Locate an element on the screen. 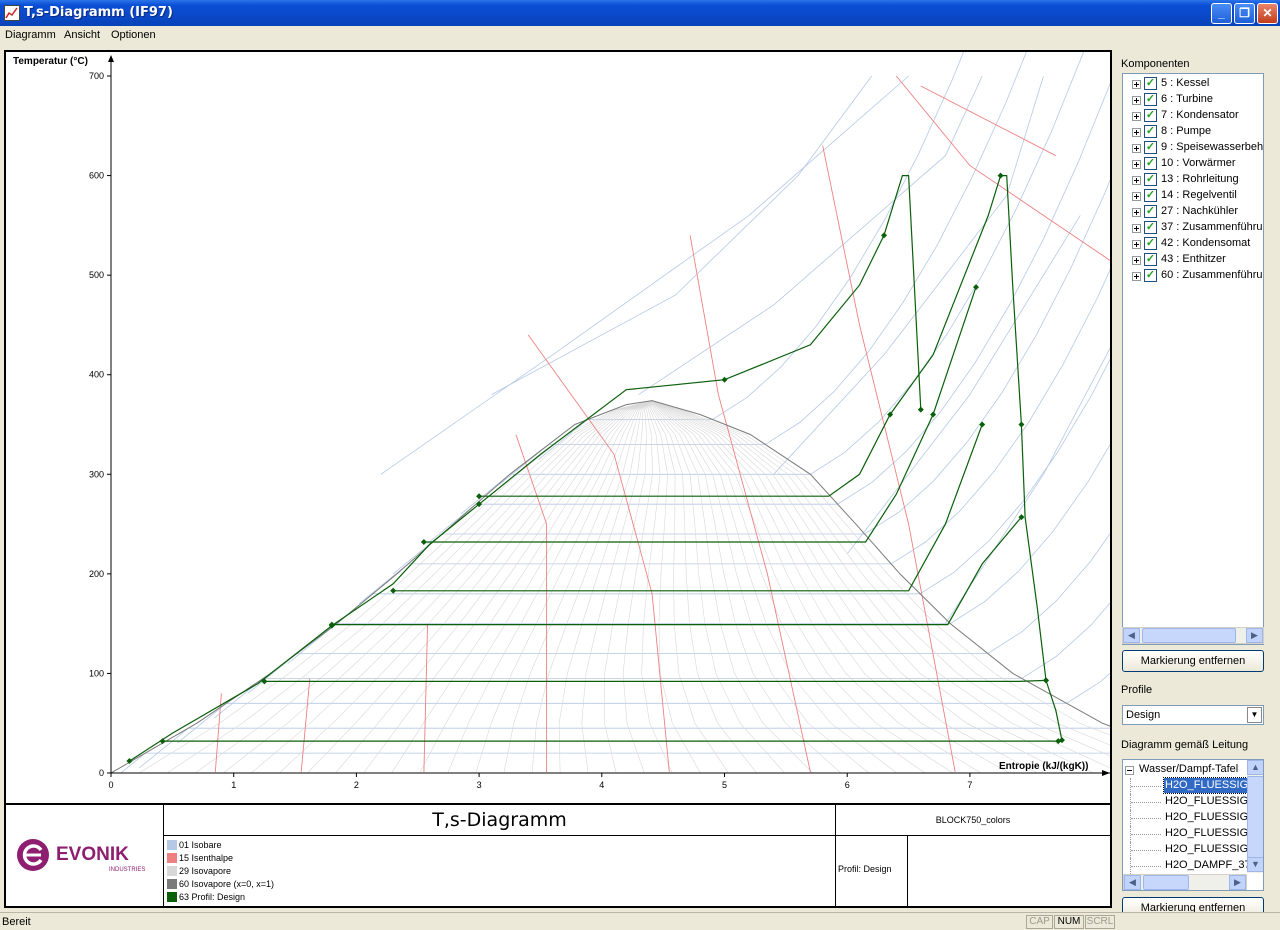  komponente-item: ✓ 14 : Regelventil is located at coordinates (1193, 196).